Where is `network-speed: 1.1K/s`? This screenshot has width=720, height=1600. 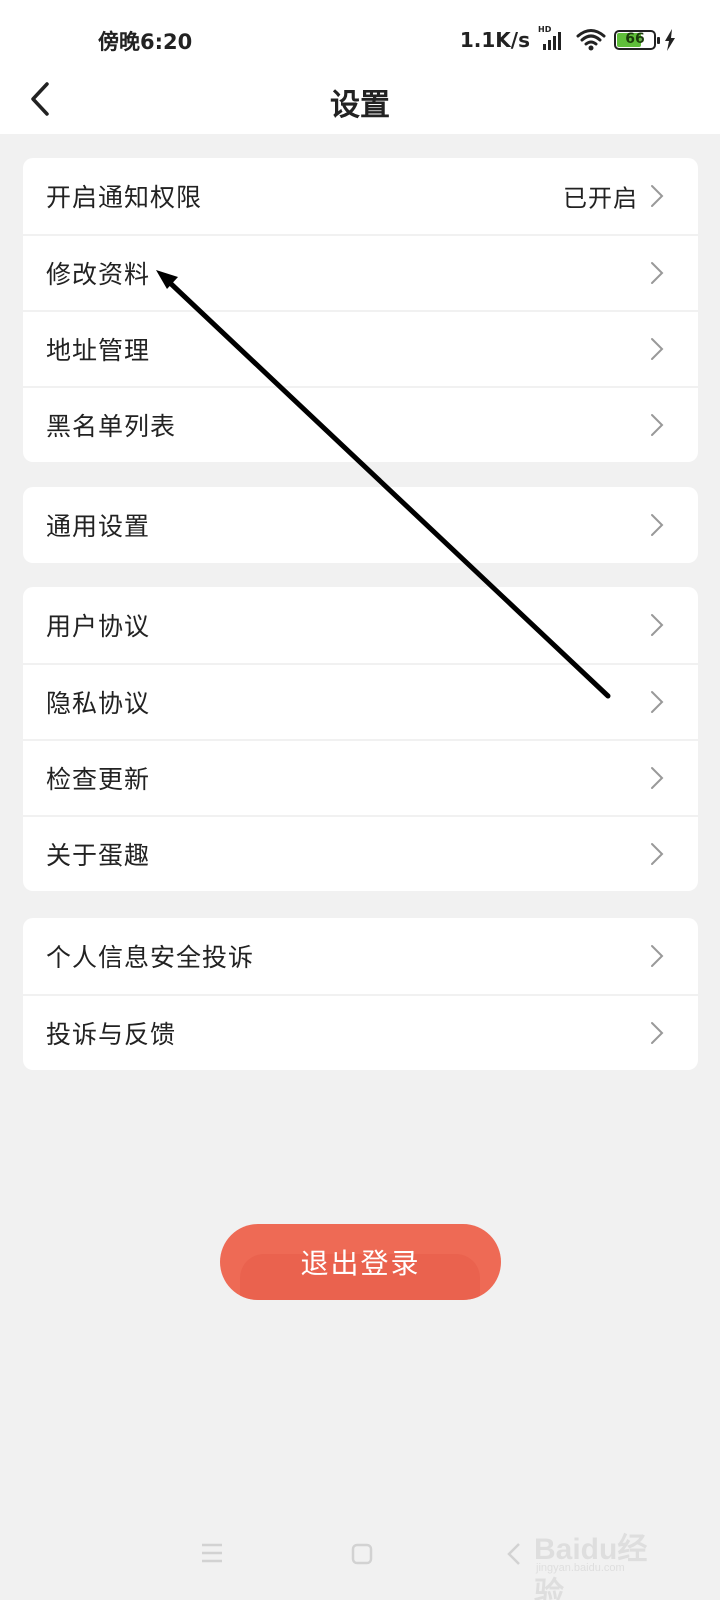
network-speed: 1.1K/s is located at coordinates (494, 40).